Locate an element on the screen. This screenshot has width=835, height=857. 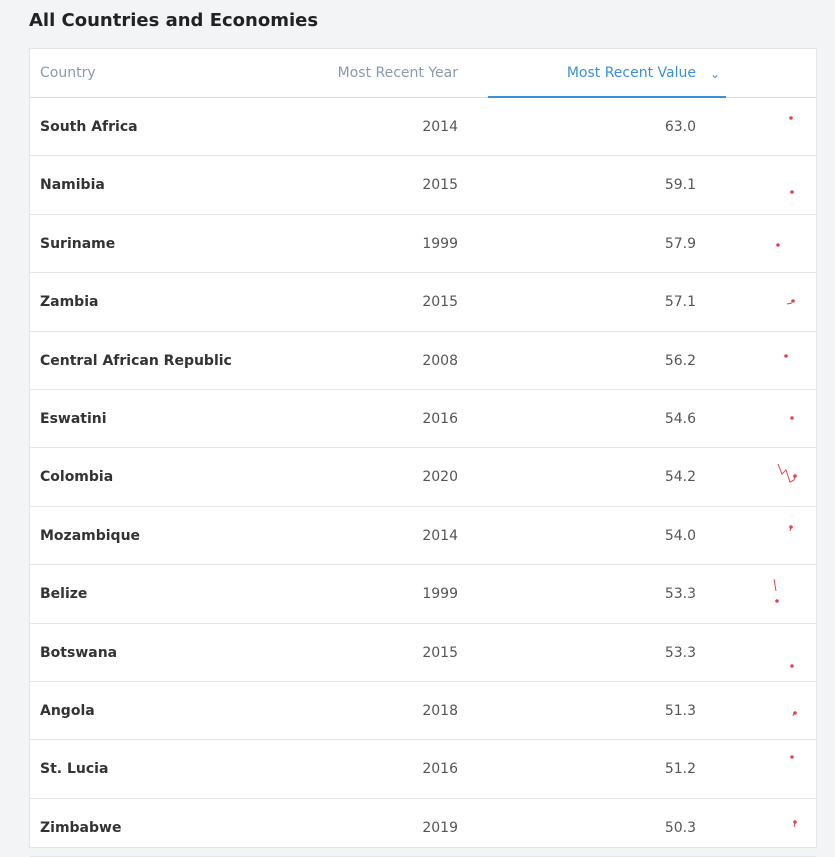
table-row: Angola 2018 51.3 is located at coordinates (423, 711).